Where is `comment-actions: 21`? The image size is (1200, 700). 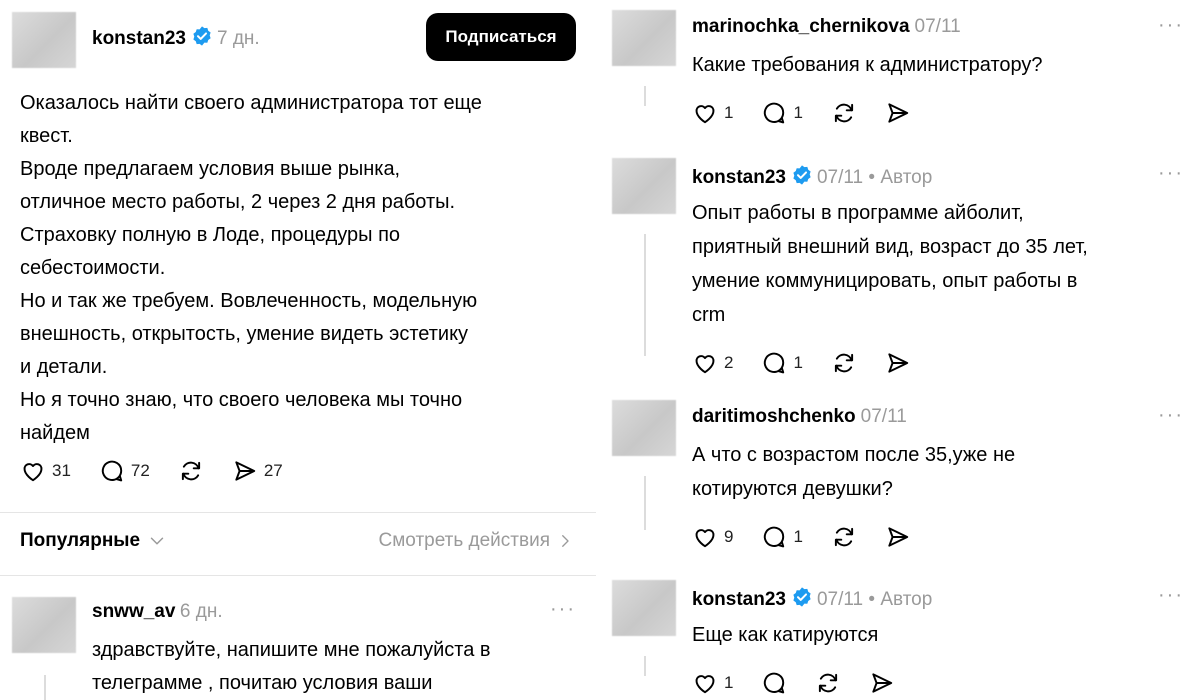 comment-actions: 21 is located at coordinates (815, 363).